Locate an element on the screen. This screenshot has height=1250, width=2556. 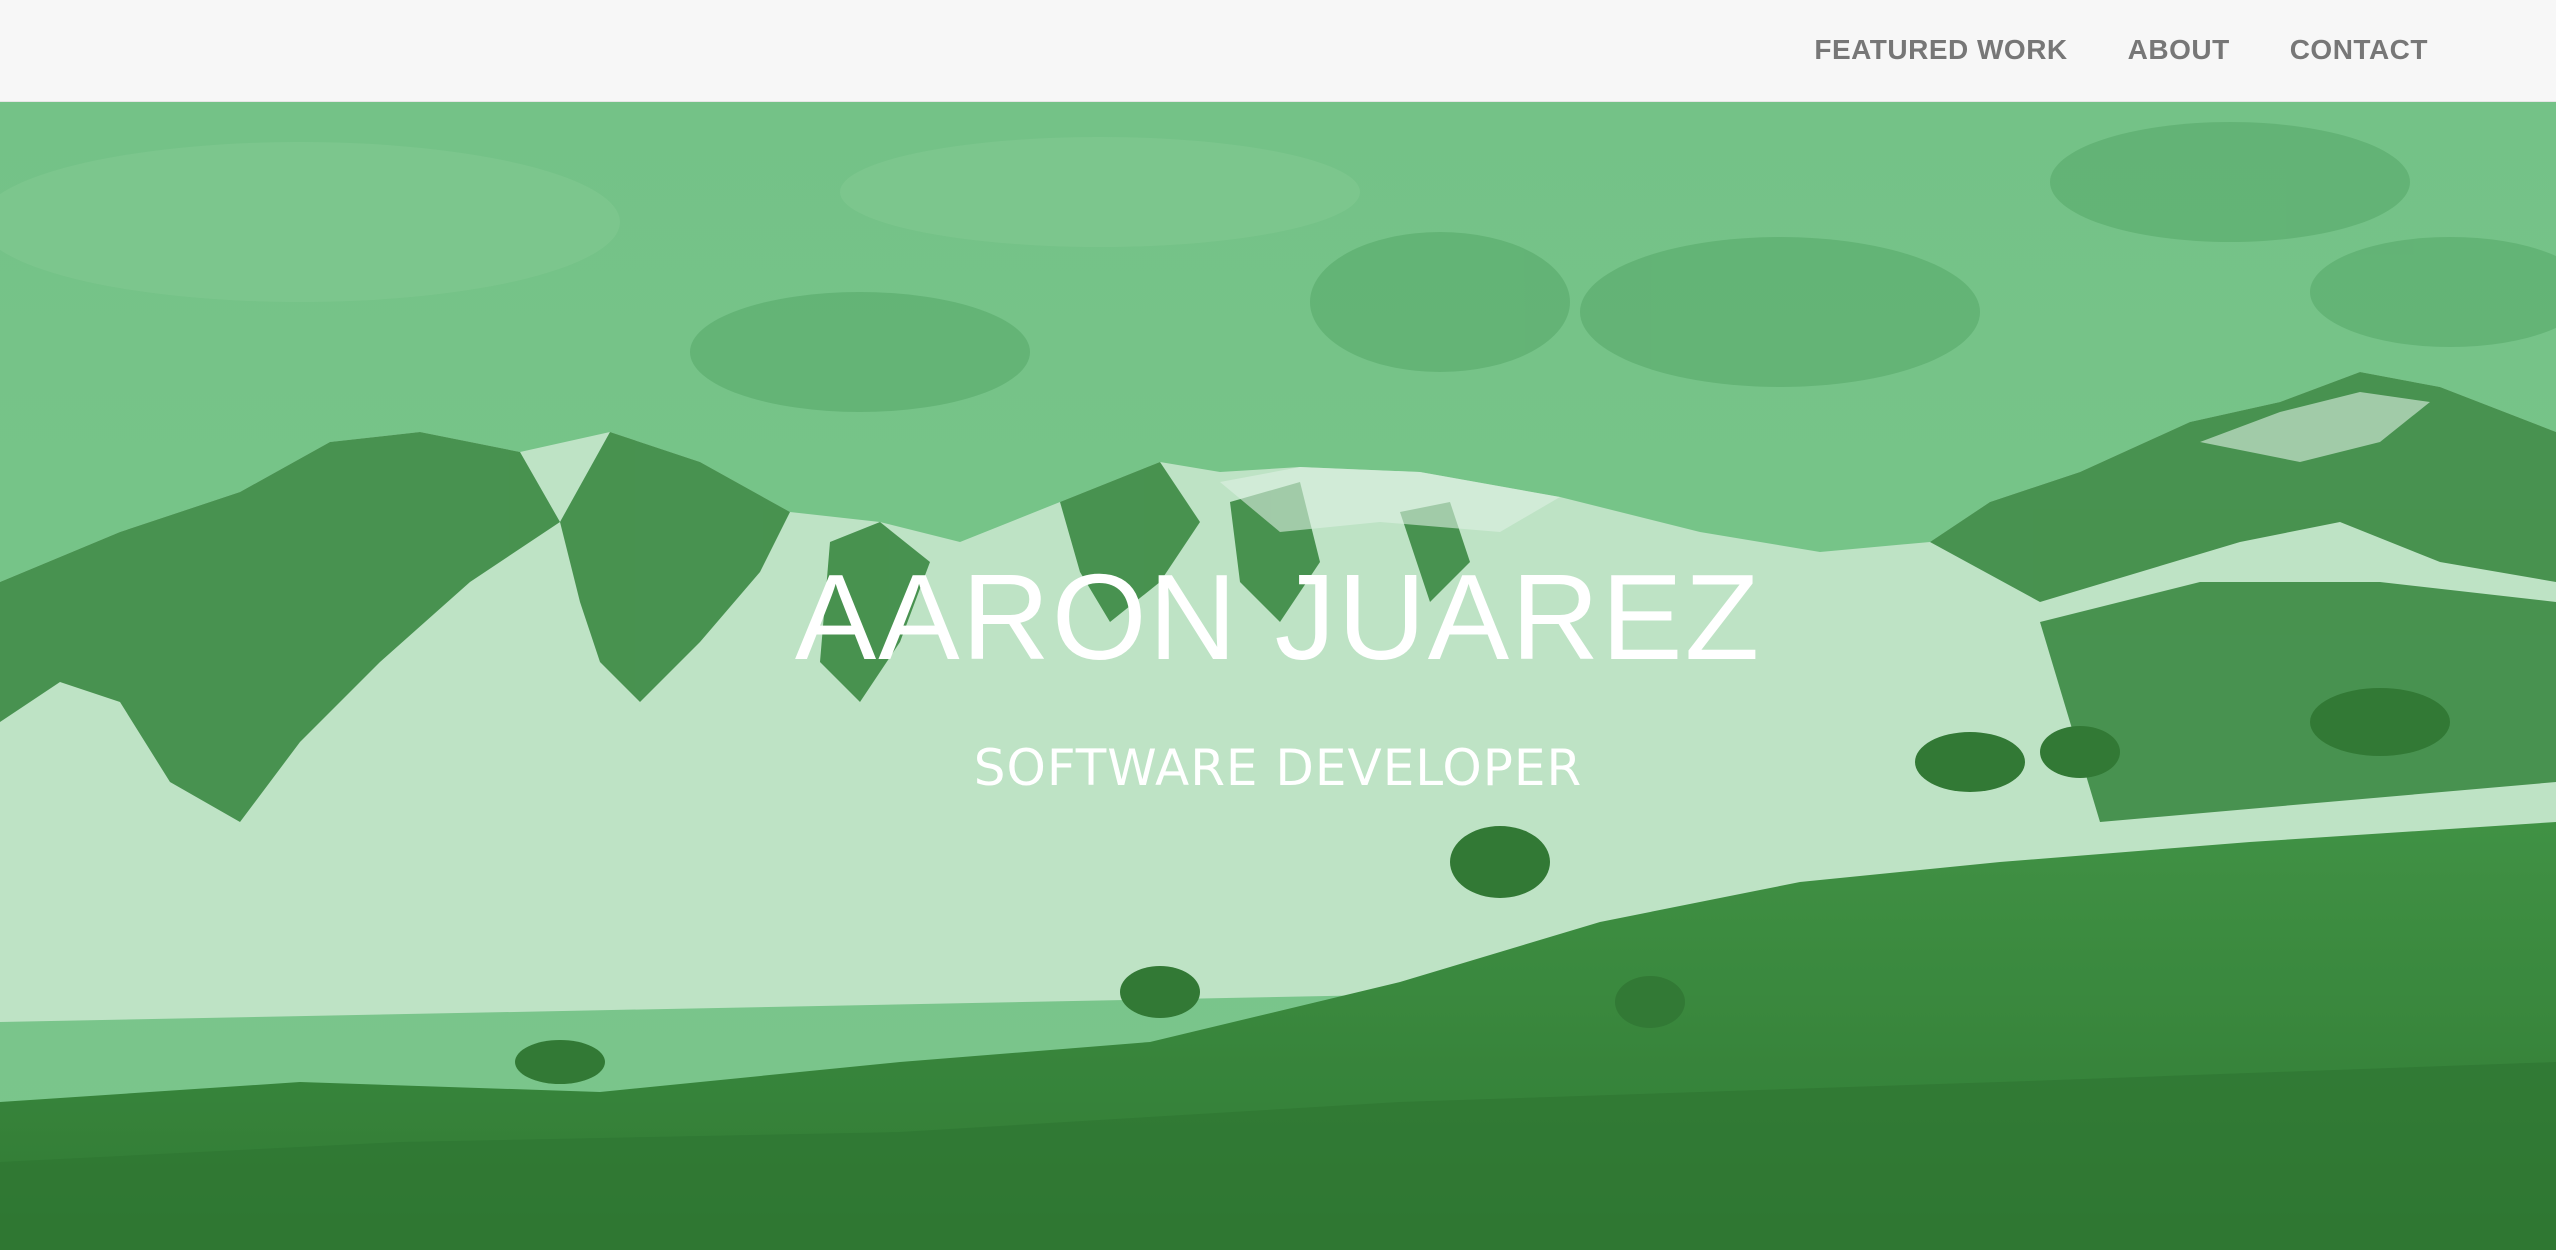
hero-subtitle: SOFTWARE DEVELOPER is located at coordinates (1278, 768).